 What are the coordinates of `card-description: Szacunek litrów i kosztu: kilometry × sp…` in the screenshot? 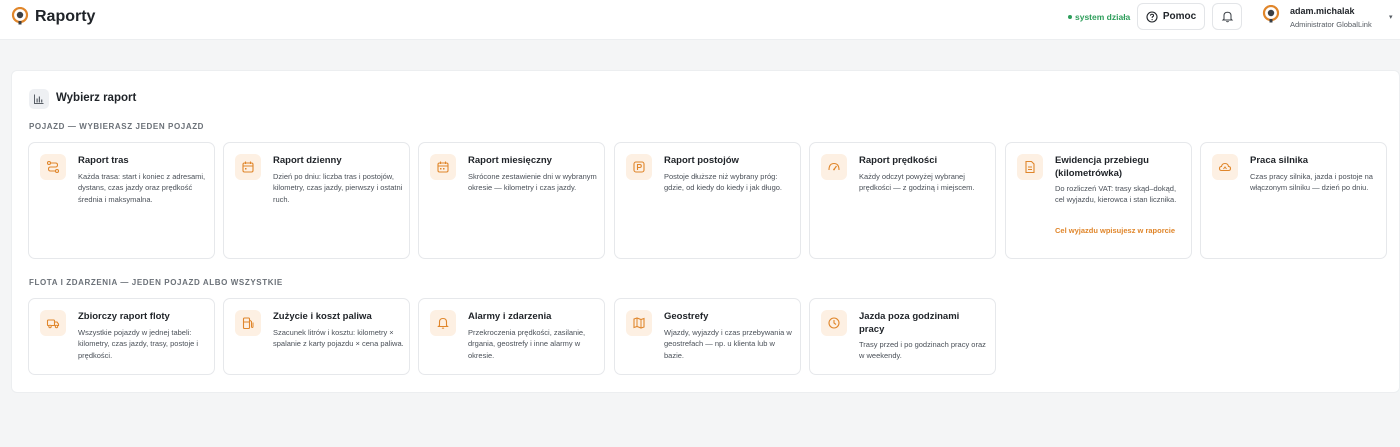 It's located at (338, 338).